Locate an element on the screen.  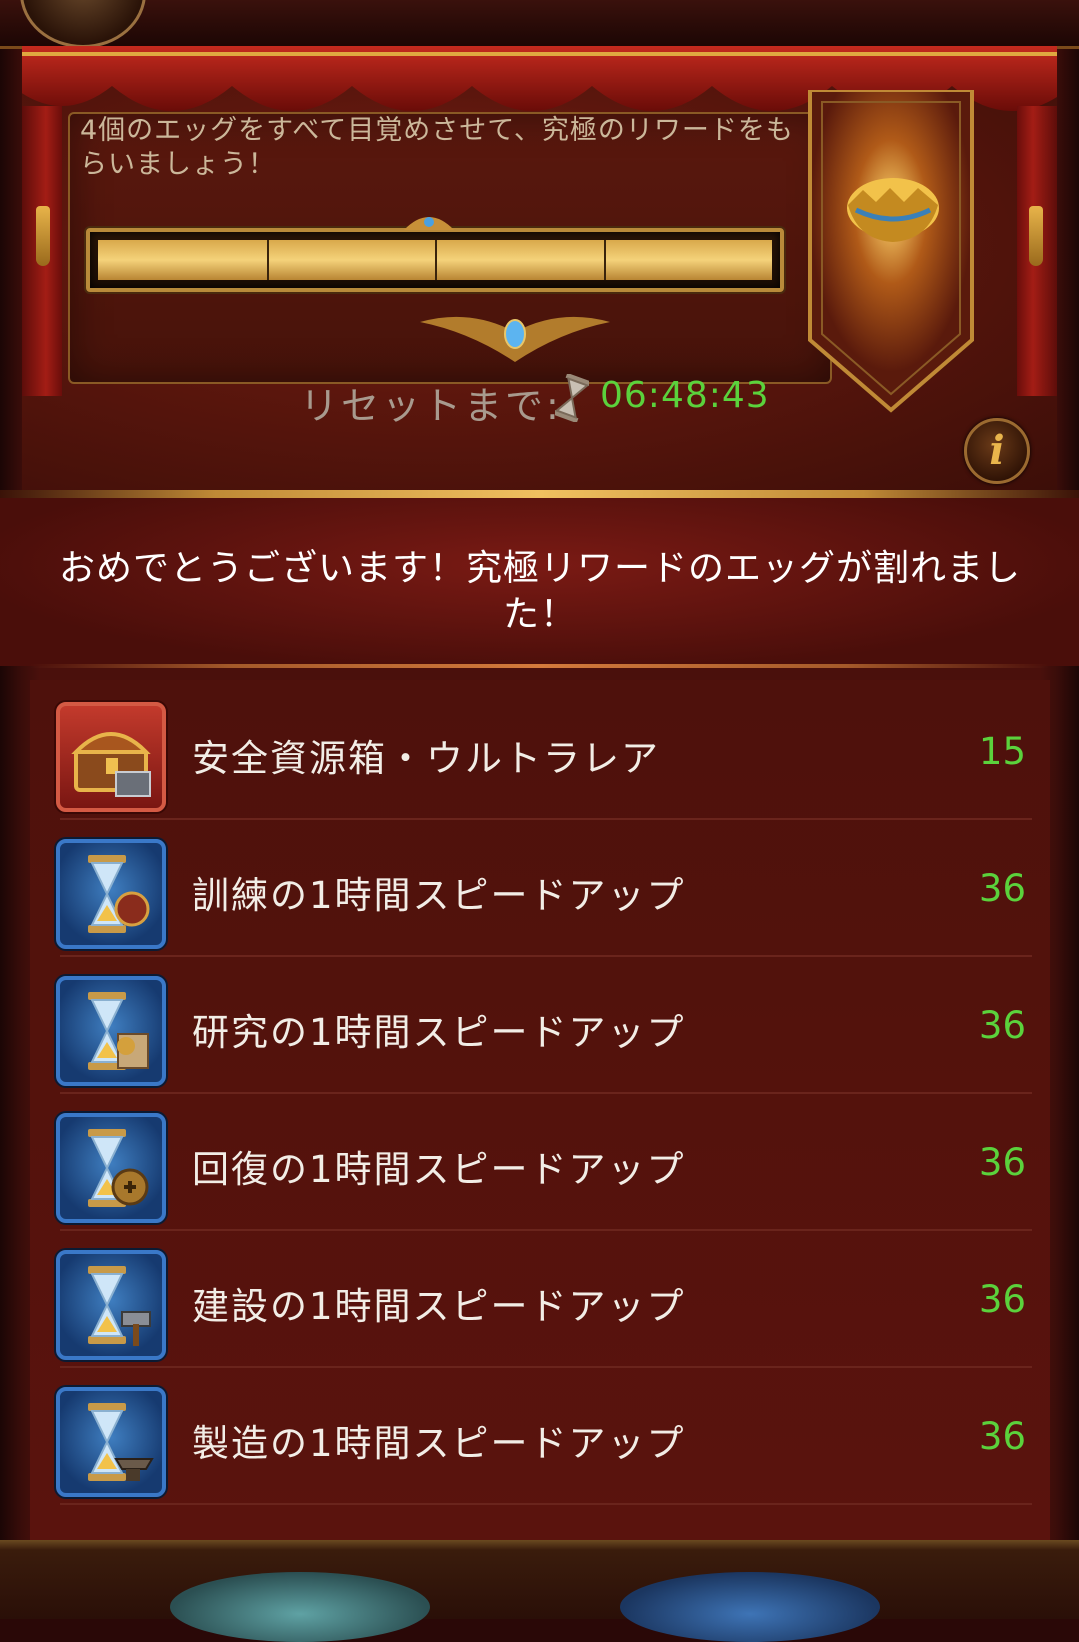
reward-row: 製造の1時間スピードアップ 36 is located at coordinates (546, 1435).